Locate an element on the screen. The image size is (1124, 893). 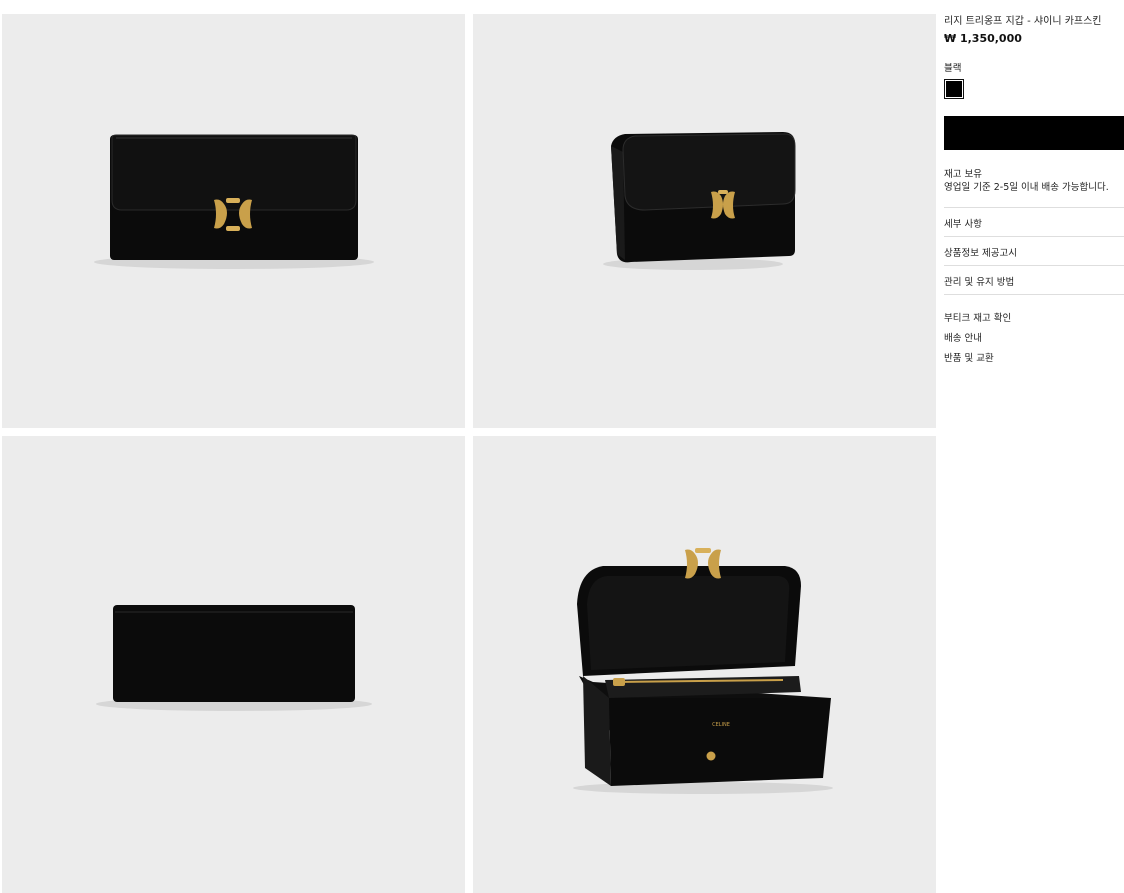
product-price: ₩ 1,350,000 is located at coordinates (983, 38).